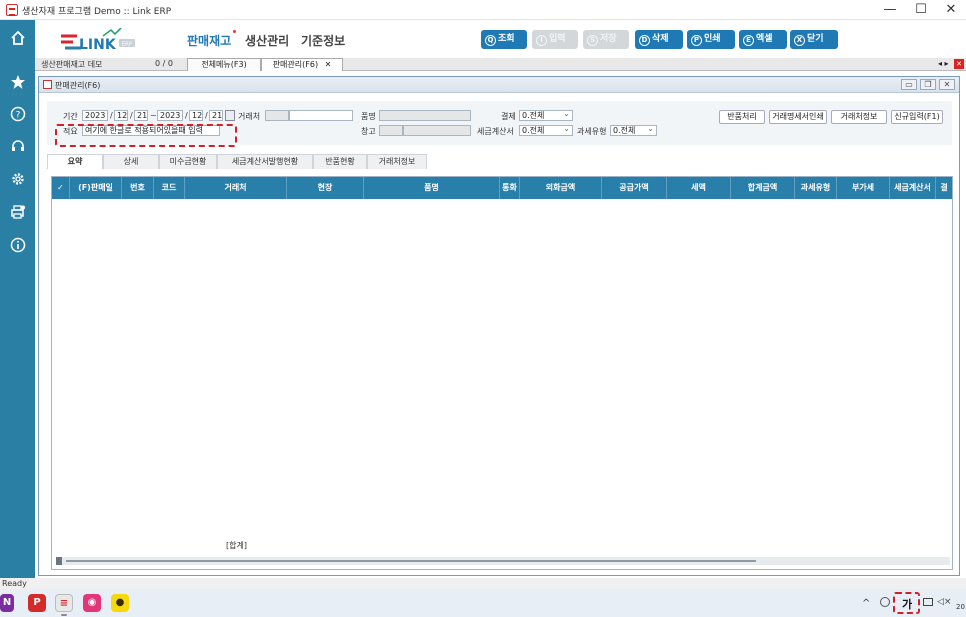 This screenshot has width=966, height=617. Describe the element at coordinates (121, 115) in the screenshot. I see `from-month-field: 12` at that location.